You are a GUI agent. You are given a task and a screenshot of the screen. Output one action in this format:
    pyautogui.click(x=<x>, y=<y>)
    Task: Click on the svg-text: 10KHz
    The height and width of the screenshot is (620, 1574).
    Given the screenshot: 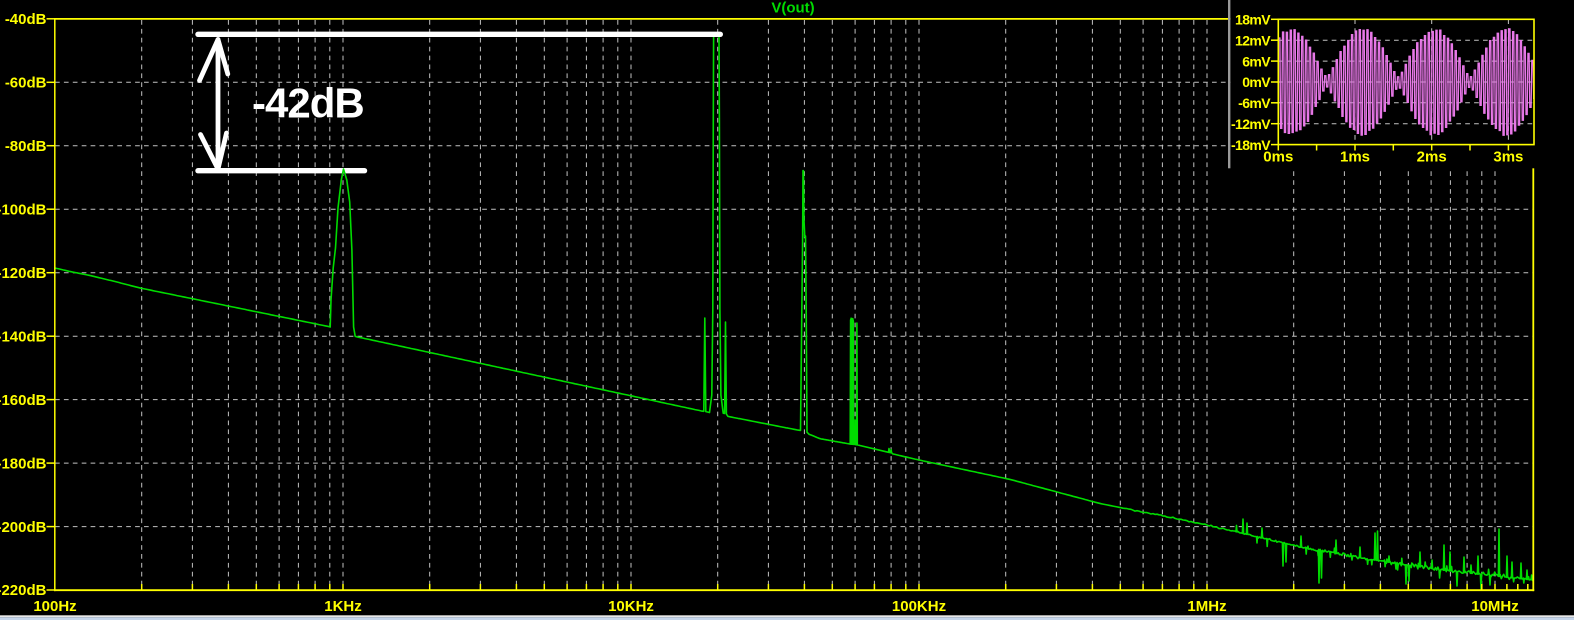 What is the action you would take?
    pyautogui.click(x=631, y=606)
    